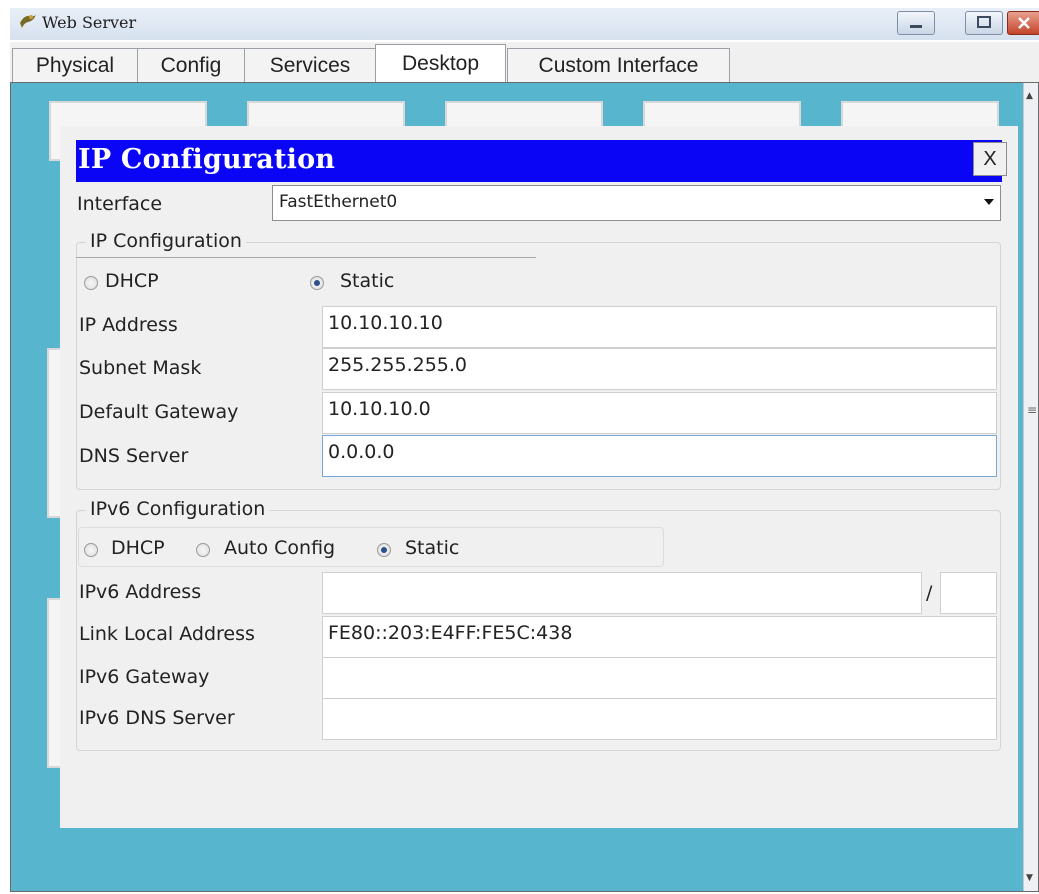  Describe the element at coordinates (1023, 23) in the screenshot. I see `window-close-button` at that location.